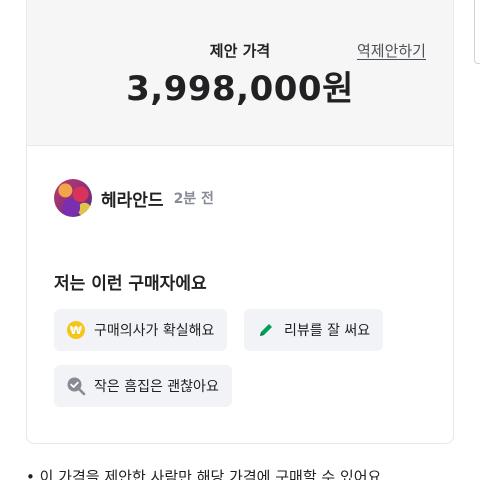 The width and height of the screenshot is (480, 480). I want to click on offer-time: 2분 전, so click(193, 199).